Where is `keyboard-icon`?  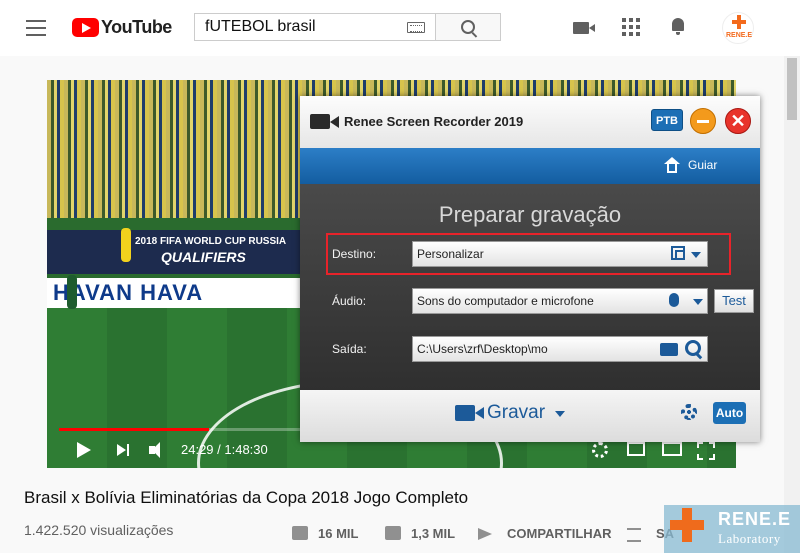
keyboard-icon is located at coordinates (416, 27).